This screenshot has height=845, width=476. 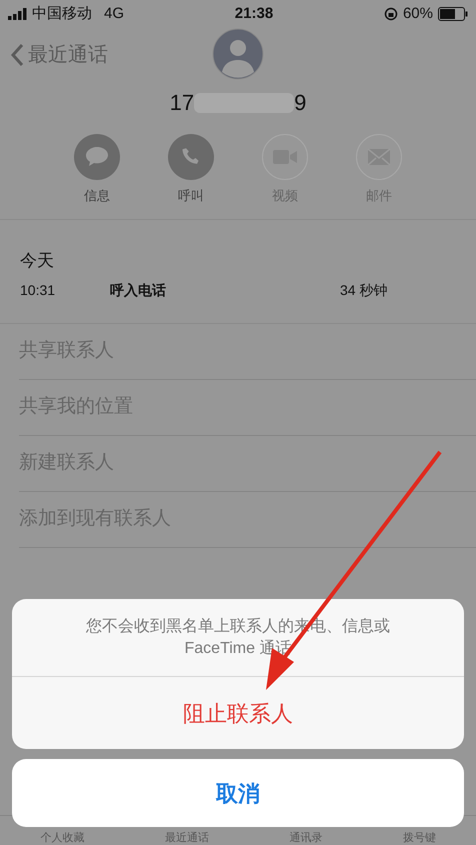 I want to click on call-duration: 34 秒钟, so click(x=364, y=290).